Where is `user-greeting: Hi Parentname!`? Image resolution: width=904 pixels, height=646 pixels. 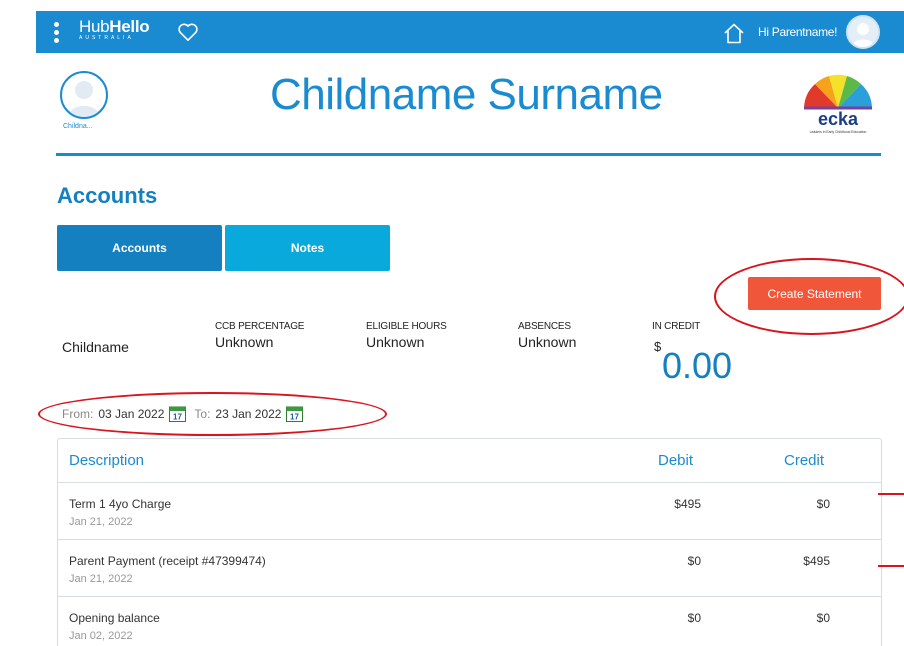 user-greeting: Hi Parentname! is located at coordinates (797, 32).